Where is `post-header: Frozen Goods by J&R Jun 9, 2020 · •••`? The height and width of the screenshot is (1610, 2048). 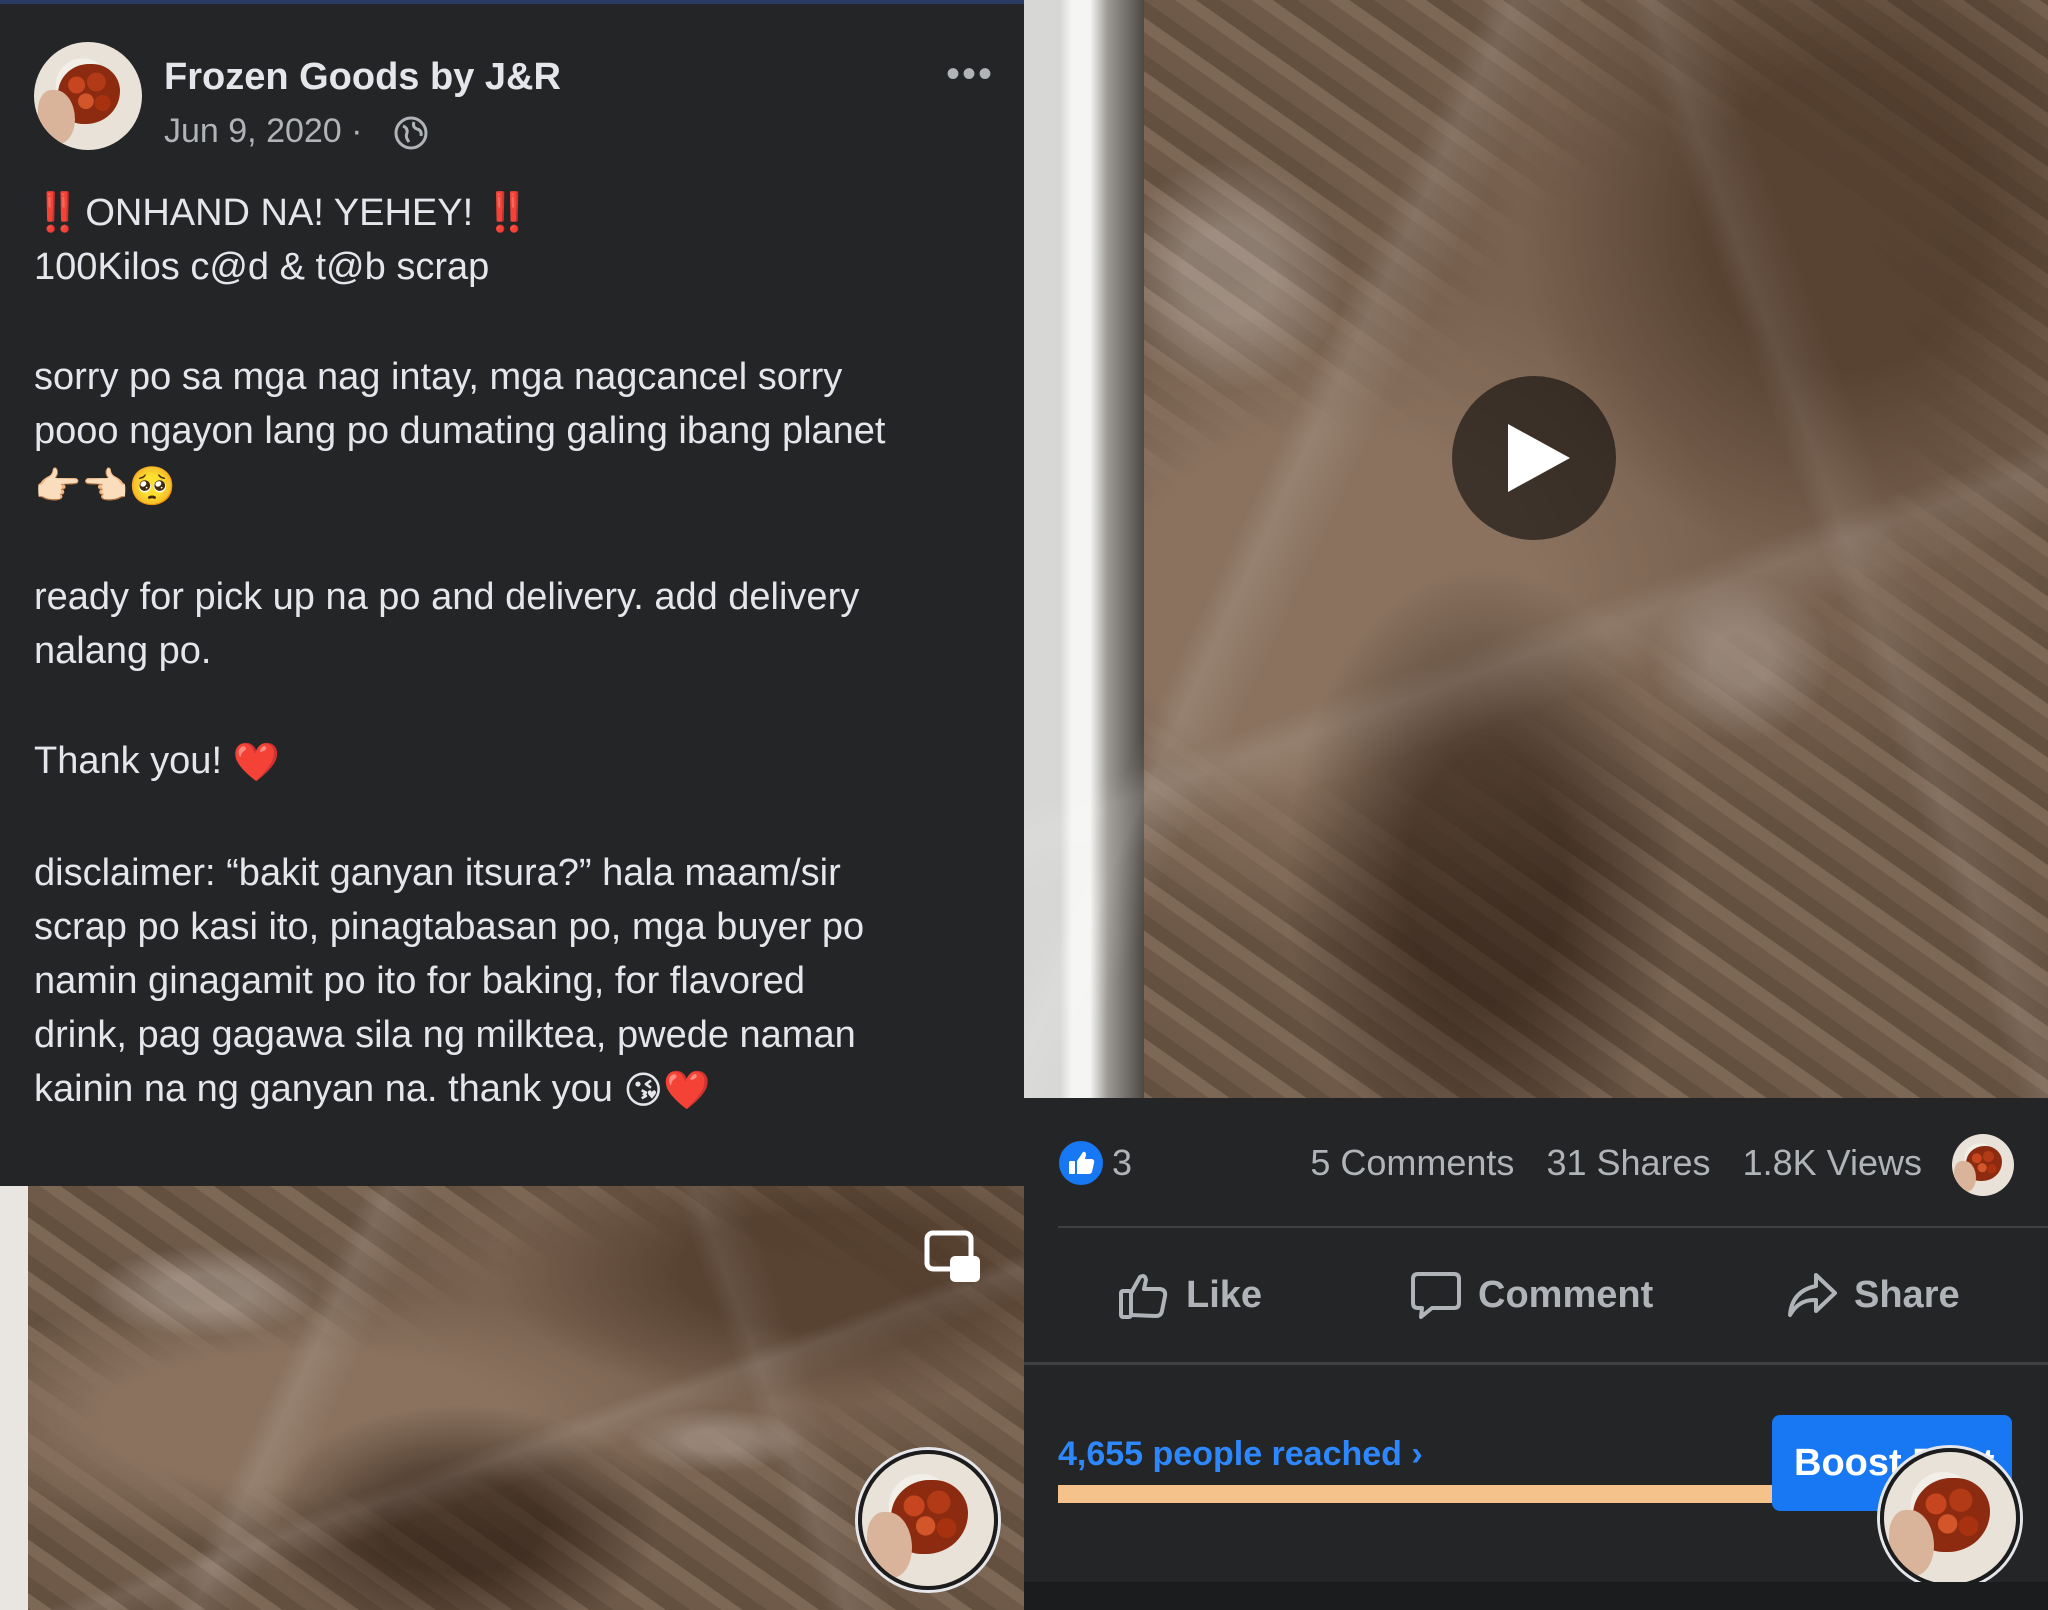 post-header: Frozen Goods by J&R Jun 9, 2020 · ••• is located at coordinates (514, 102).